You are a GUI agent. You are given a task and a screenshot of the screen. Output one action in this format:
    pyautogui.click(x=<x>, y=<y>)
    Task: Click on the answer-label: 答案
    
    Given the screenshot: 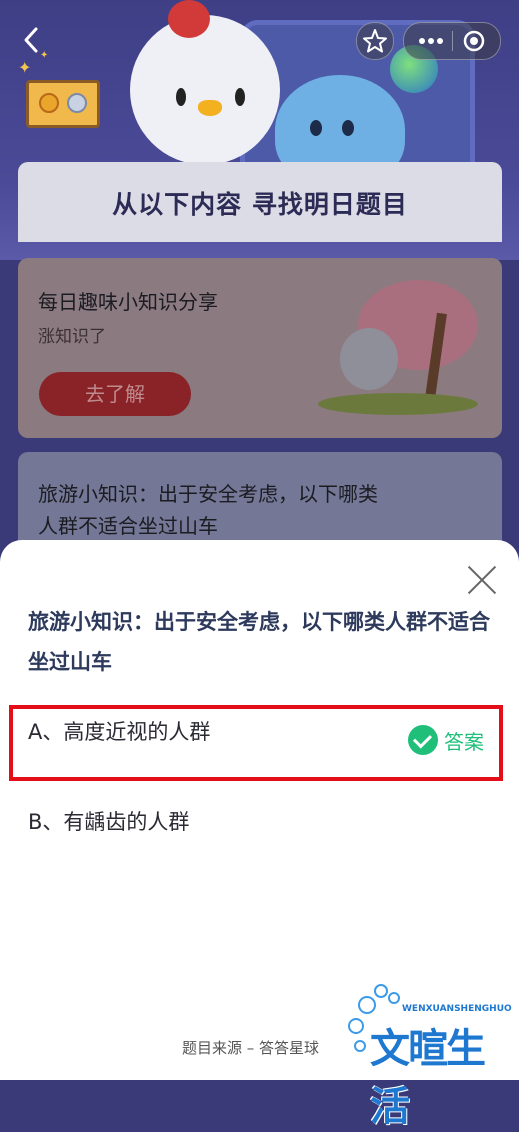 What is the action you would take?
    pyautogui.click(x=464, y=742)
    